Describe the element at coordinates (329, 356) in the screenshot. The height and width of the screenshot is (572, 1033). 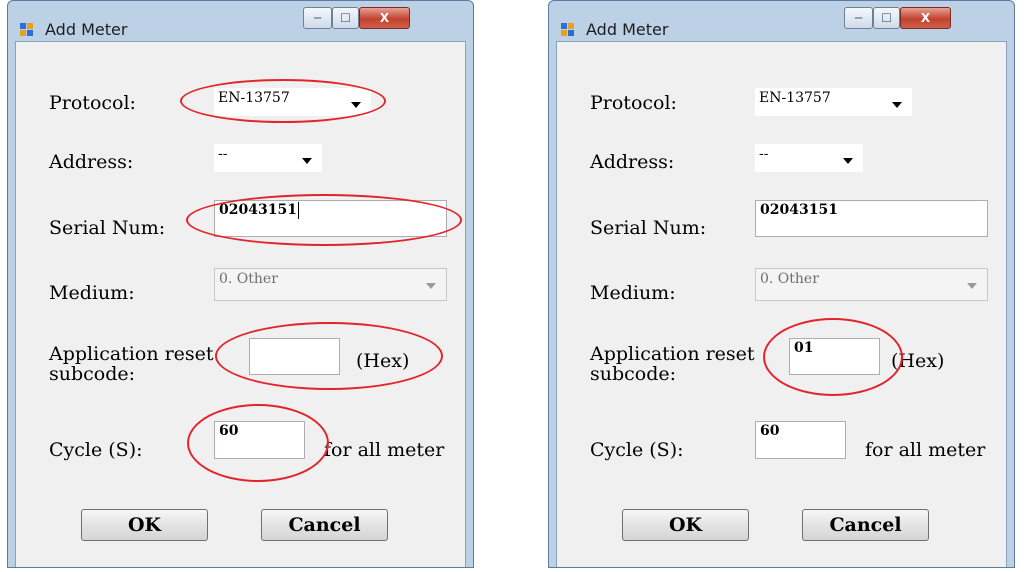
I see `highlight-app-reset-ellipse` at that location.